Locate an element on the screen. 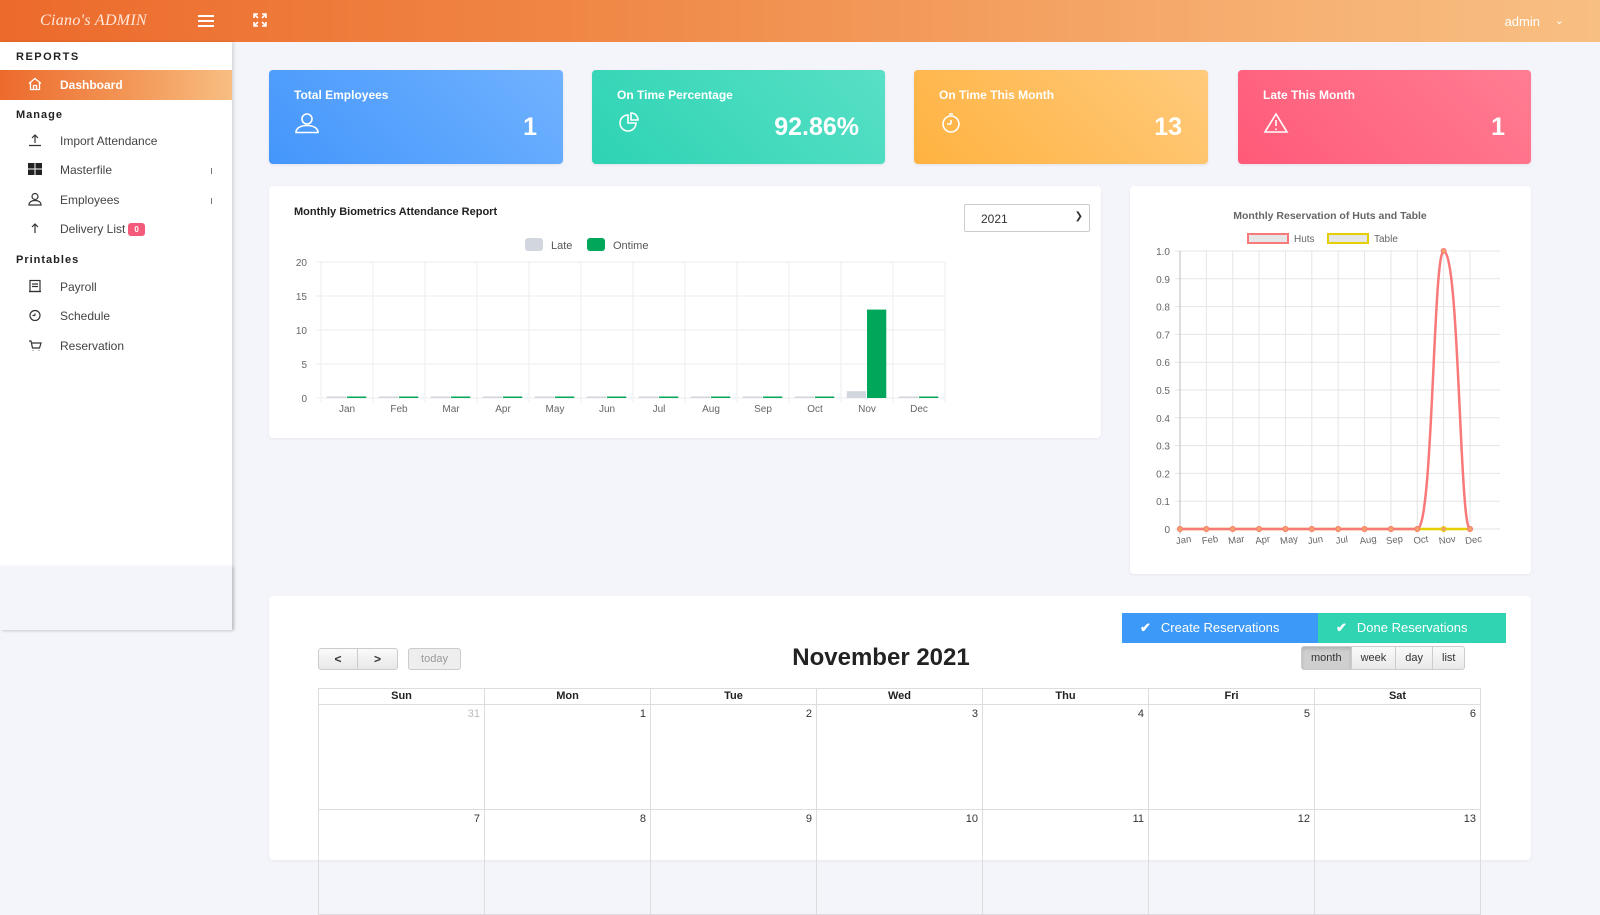 This screenshot has height=915, width=1600. button-label: Done Reservations is located at coordinates (1412, 627).